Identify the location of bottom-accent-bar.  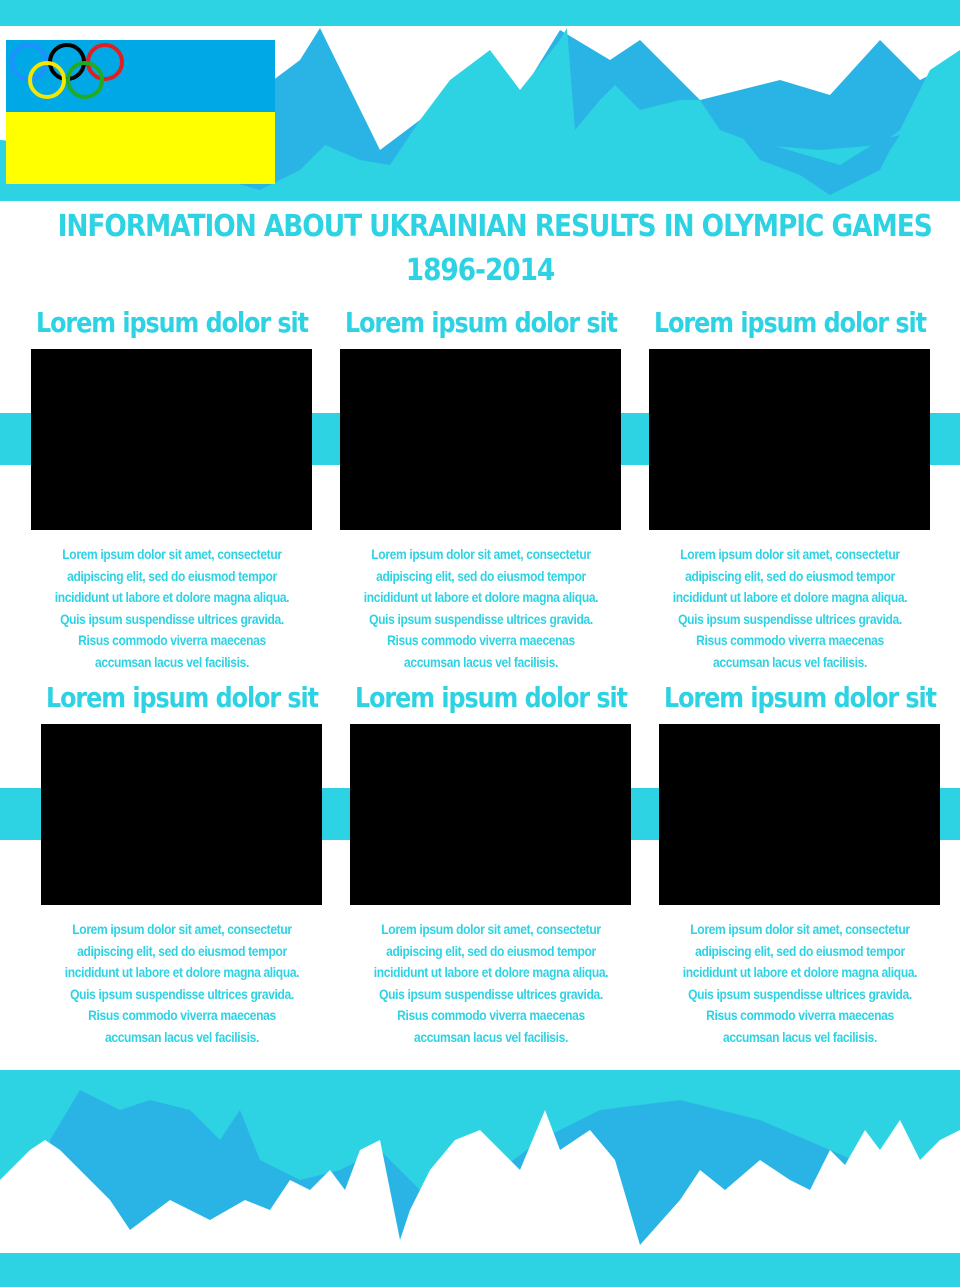
(480, 1270).